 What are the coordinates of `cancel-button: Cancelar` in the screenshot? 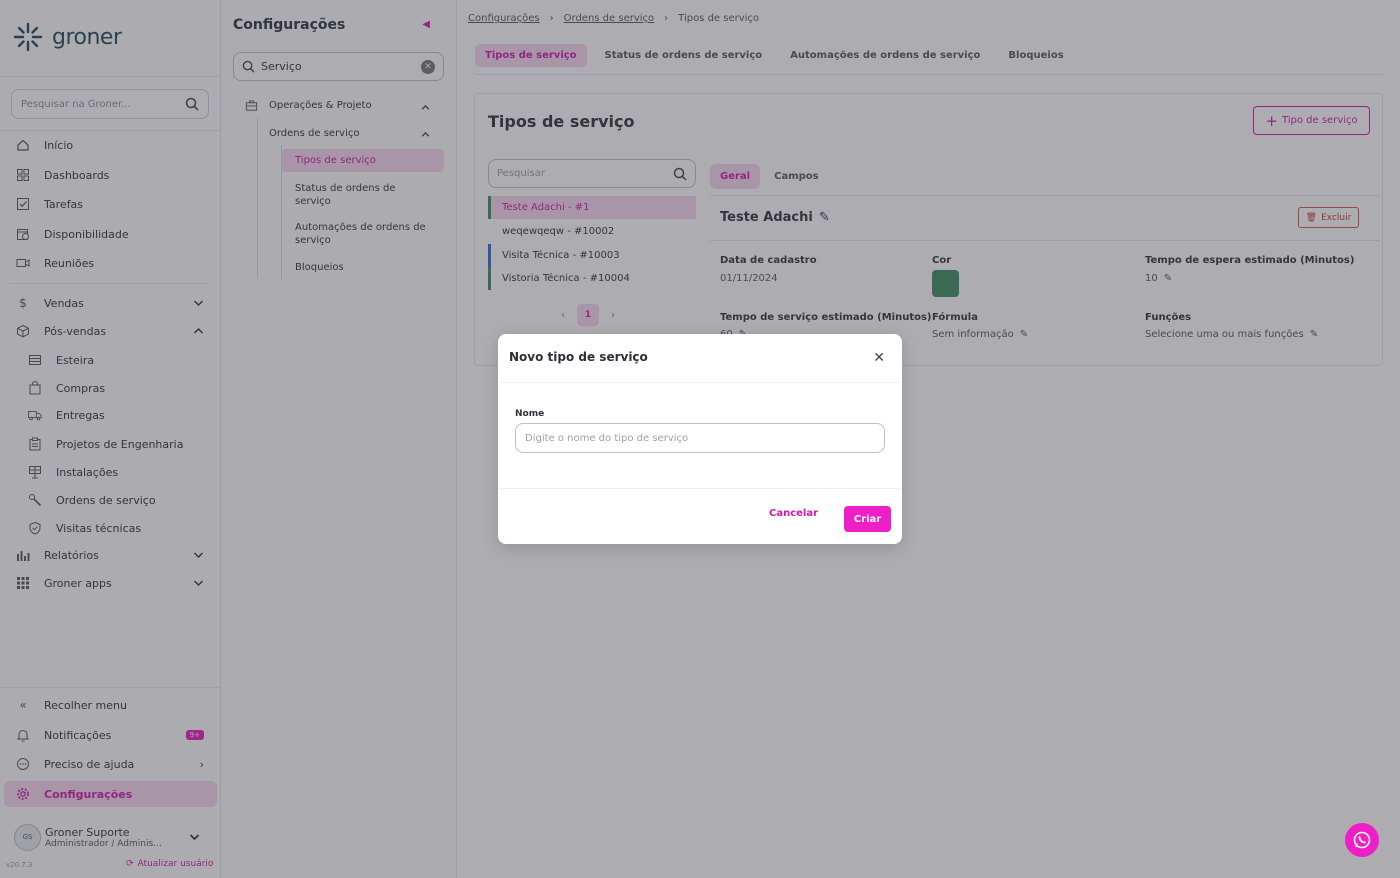 It's located at (793, 513).